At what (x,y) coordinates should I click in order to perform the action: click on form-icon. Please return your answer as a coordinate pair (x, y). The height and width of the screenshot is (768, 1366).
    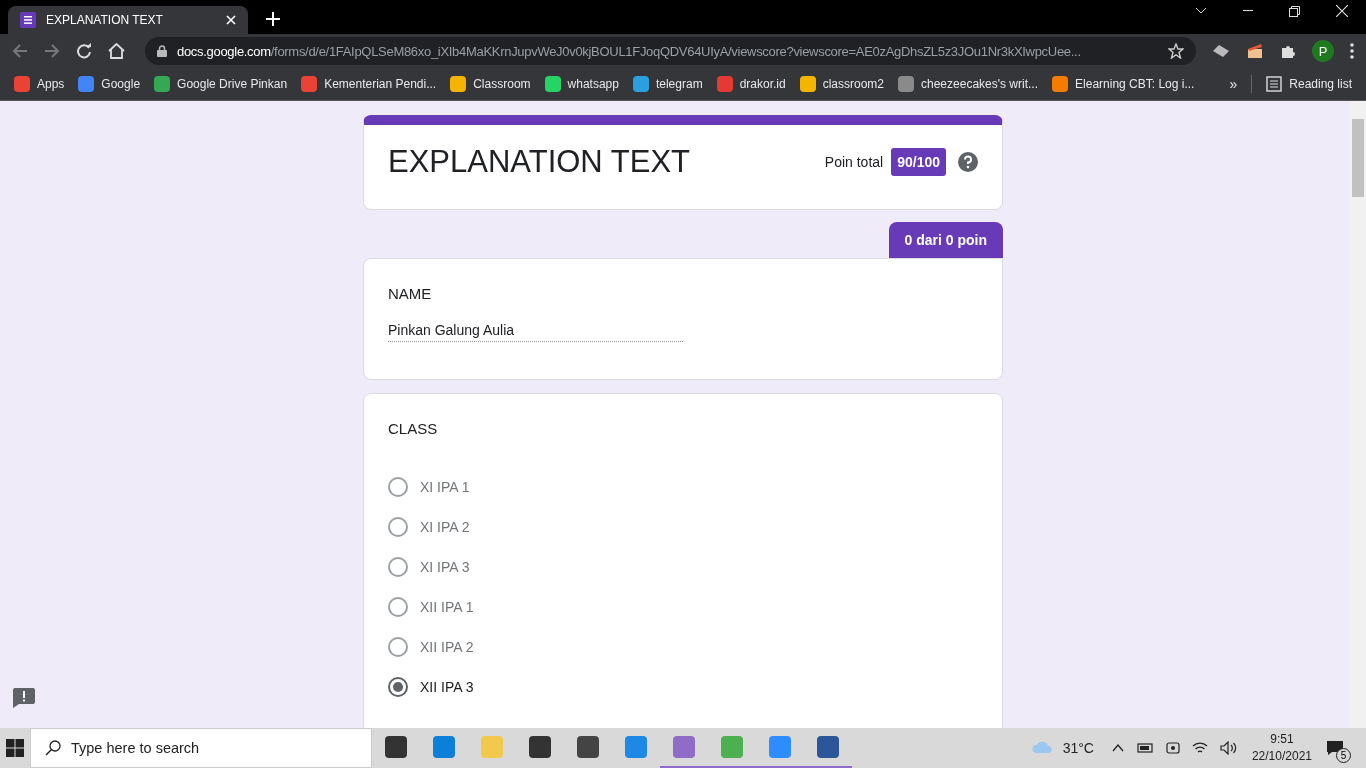
    Looking at the image, I should click on (28, 20).